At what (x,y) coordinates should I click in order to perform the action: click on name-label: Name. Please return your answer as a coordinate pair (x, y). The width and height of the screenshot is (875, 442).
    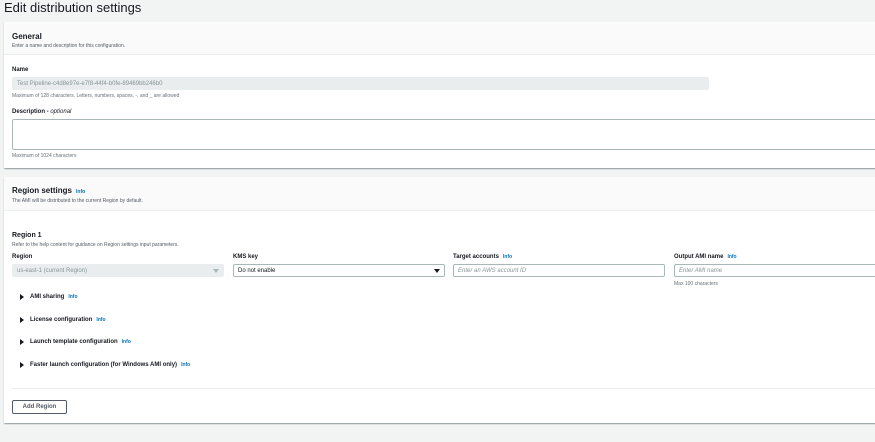
    Looking at the image, I should click on (20, 70).